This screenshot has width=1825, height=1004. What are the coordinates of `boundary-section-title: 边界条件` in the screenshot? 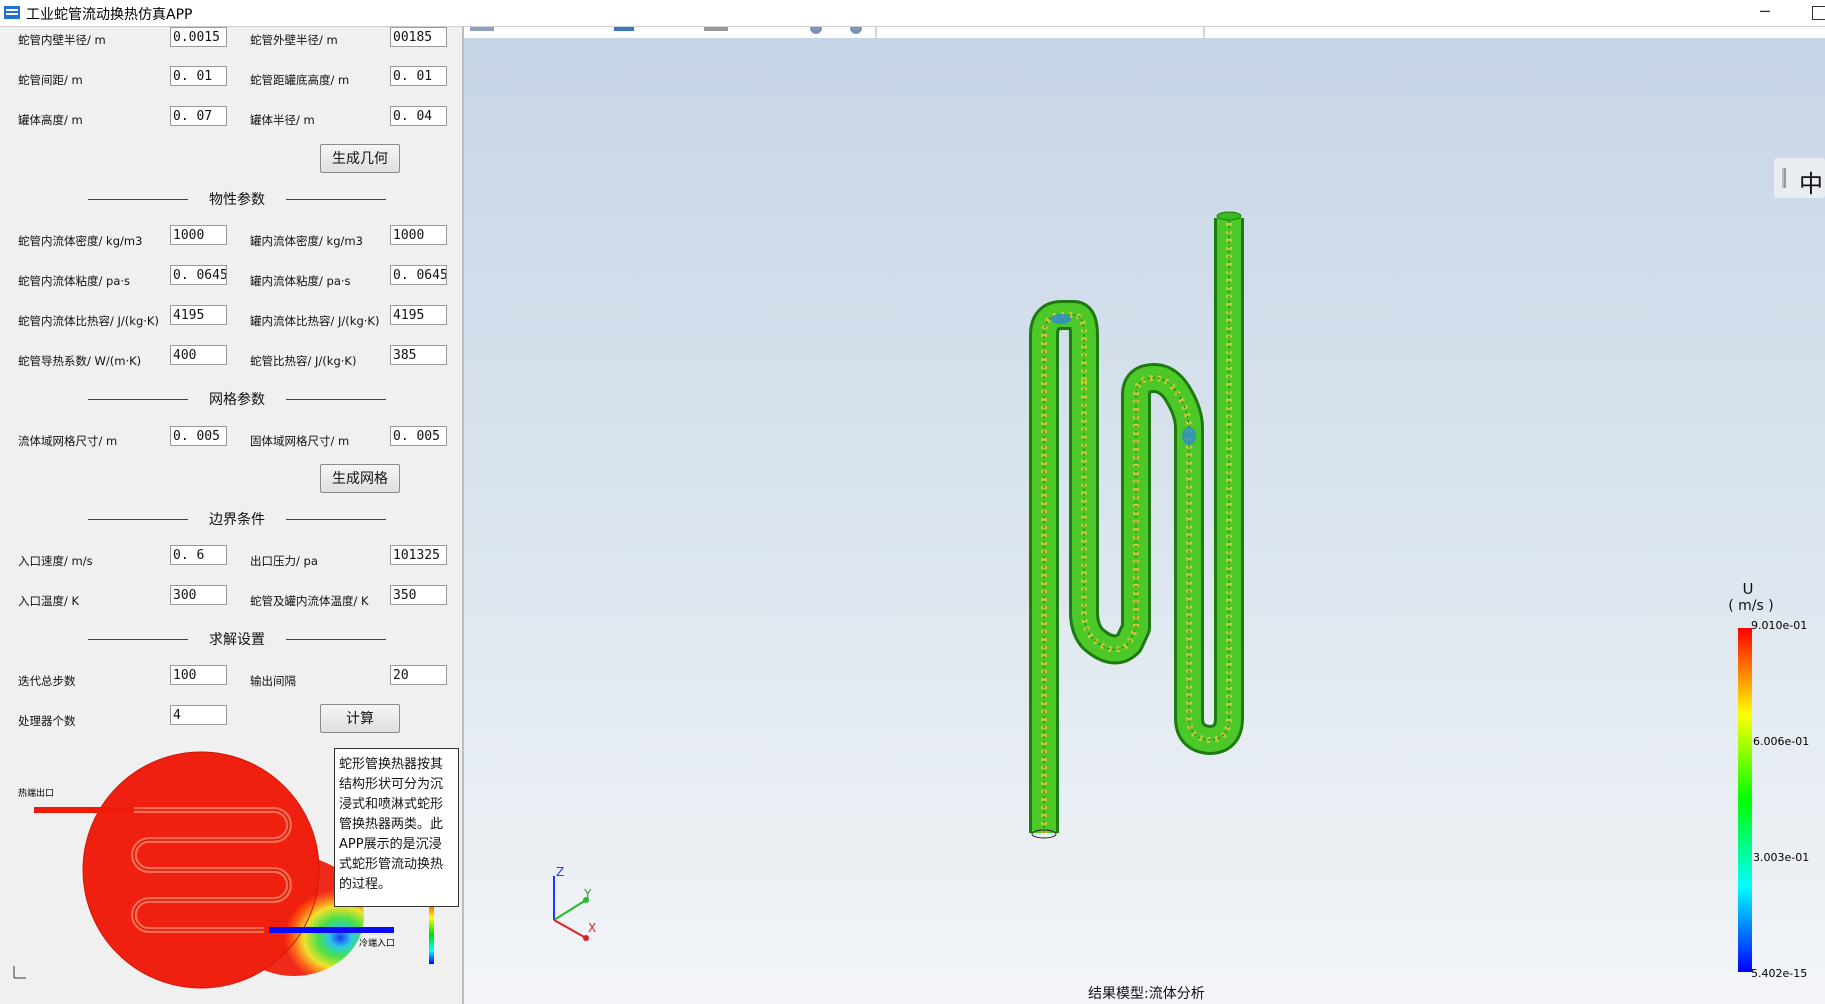 It's located at (237, 520).